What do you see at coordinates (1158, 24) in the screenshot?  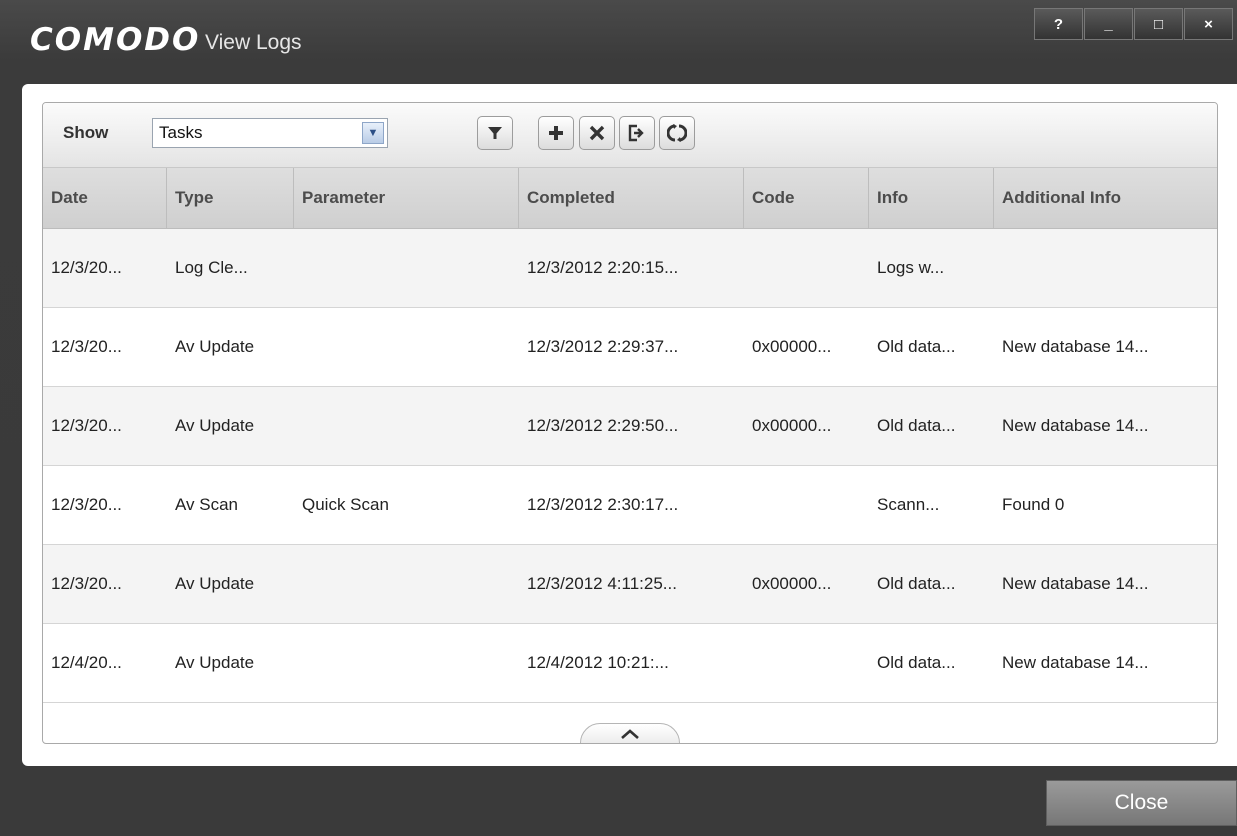 I see `maximize-button: □` at bounding box center [1158, 24].